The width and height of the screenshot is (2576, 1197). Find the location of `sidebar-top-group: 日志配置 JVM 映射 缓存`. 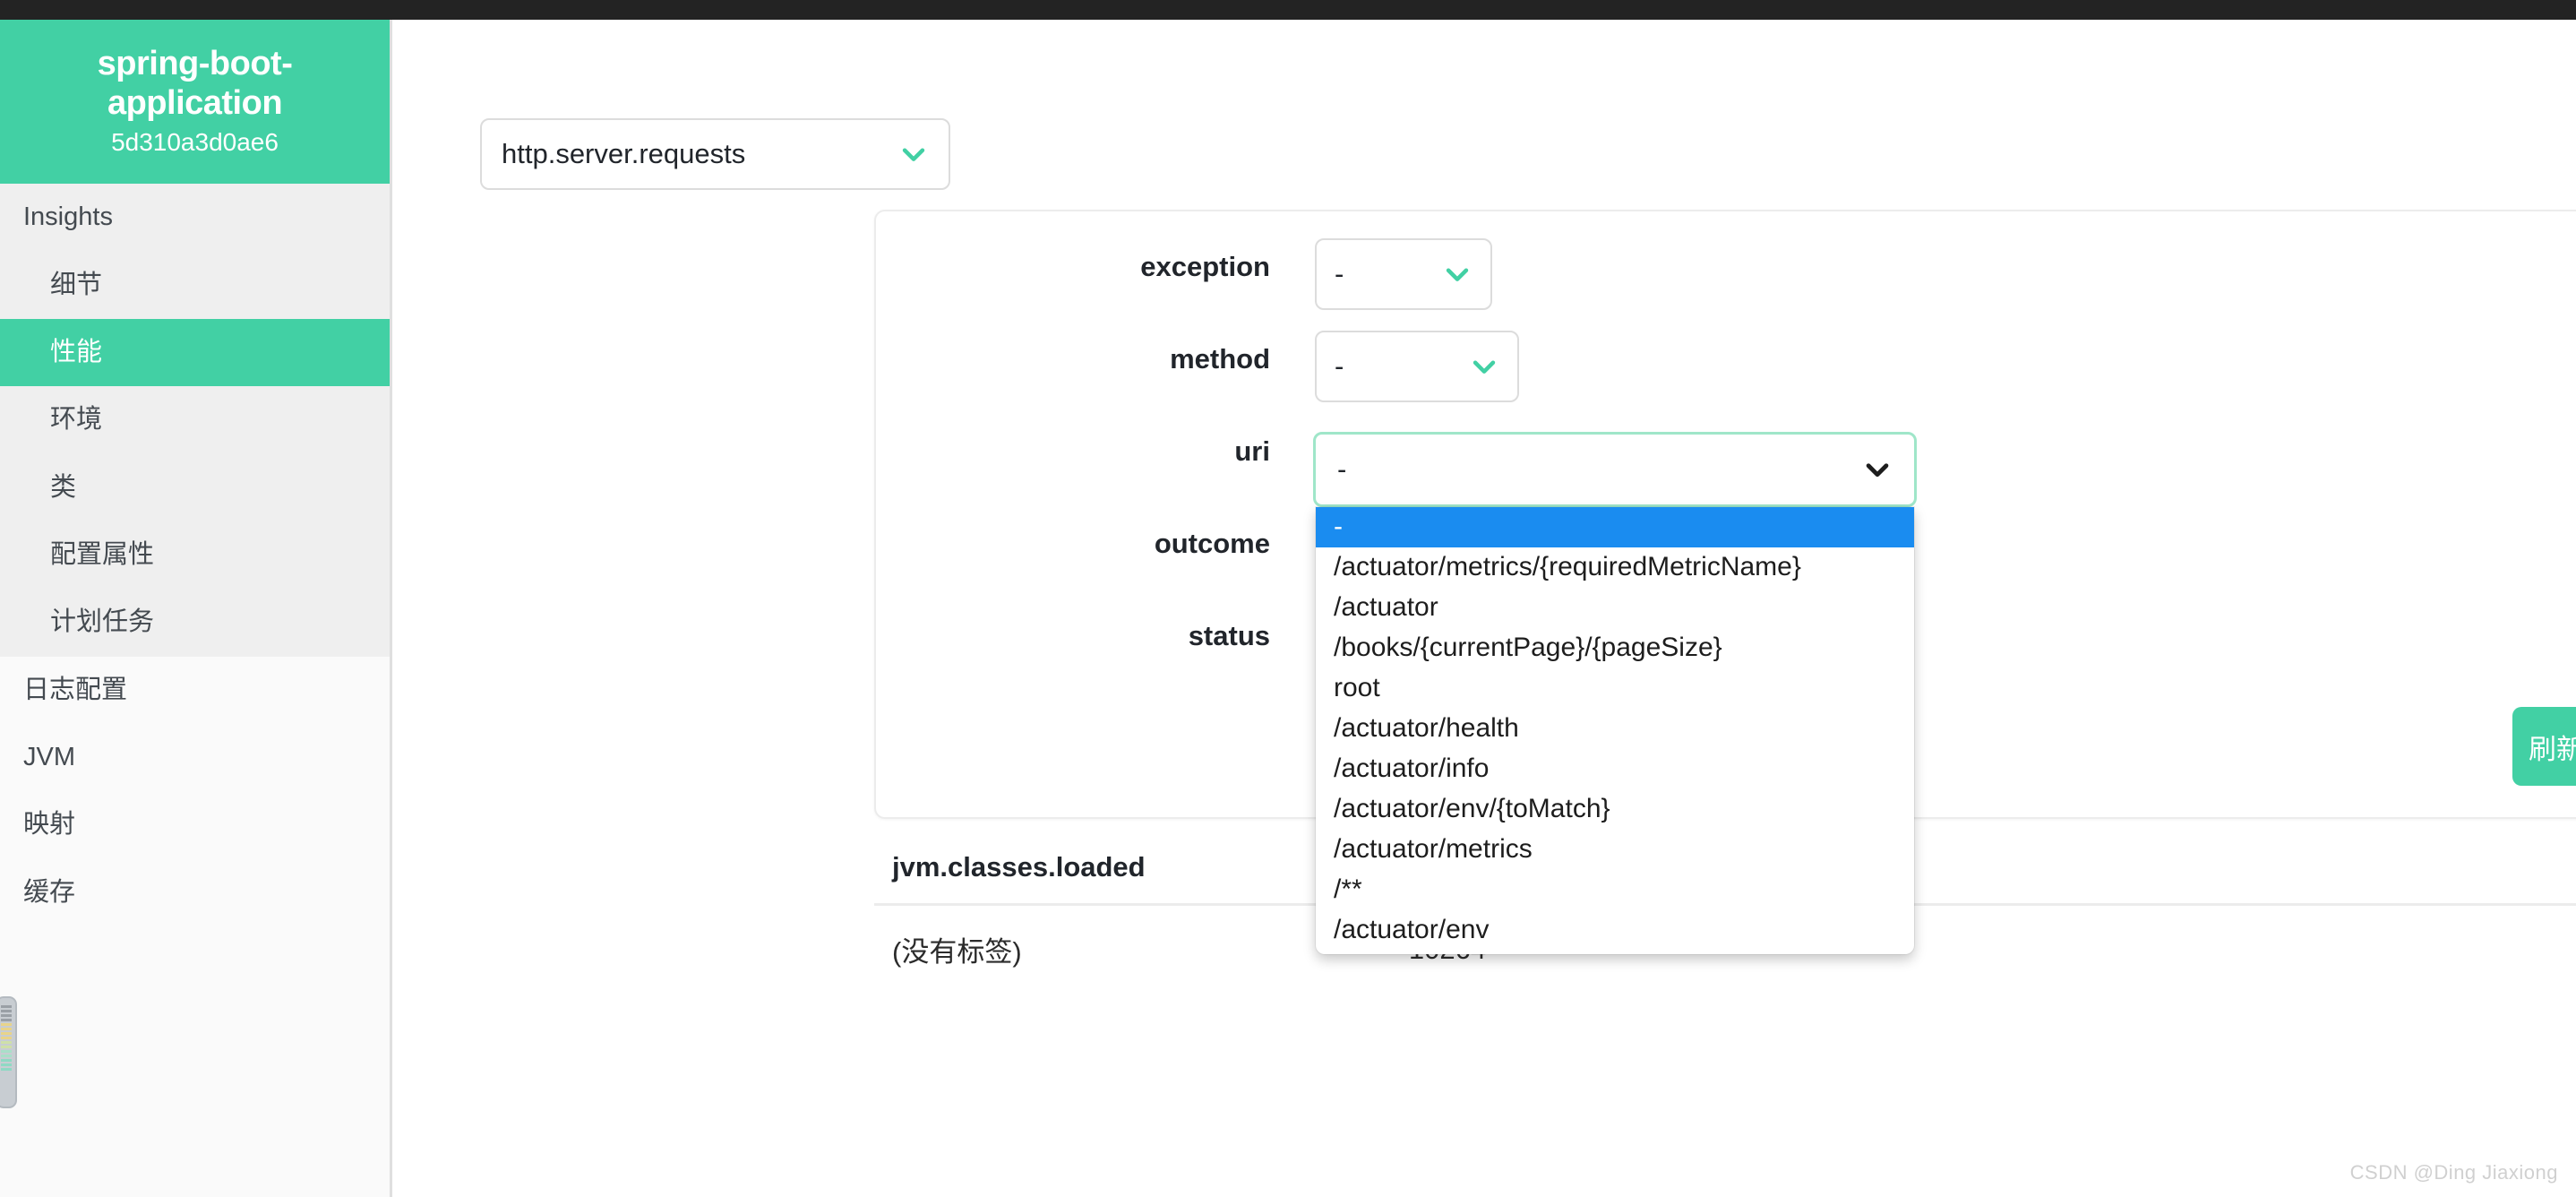

sidebar-top-group: 日志配置 JVM 映射 缓存 is located at coordinates (195, 791).